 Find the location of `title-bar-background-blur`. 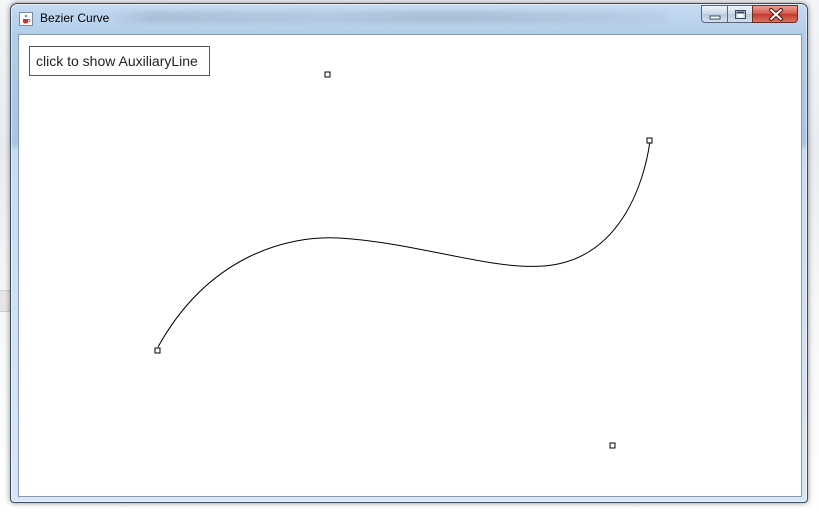

title-bar-background-blur is located at coordinates (386, 17).